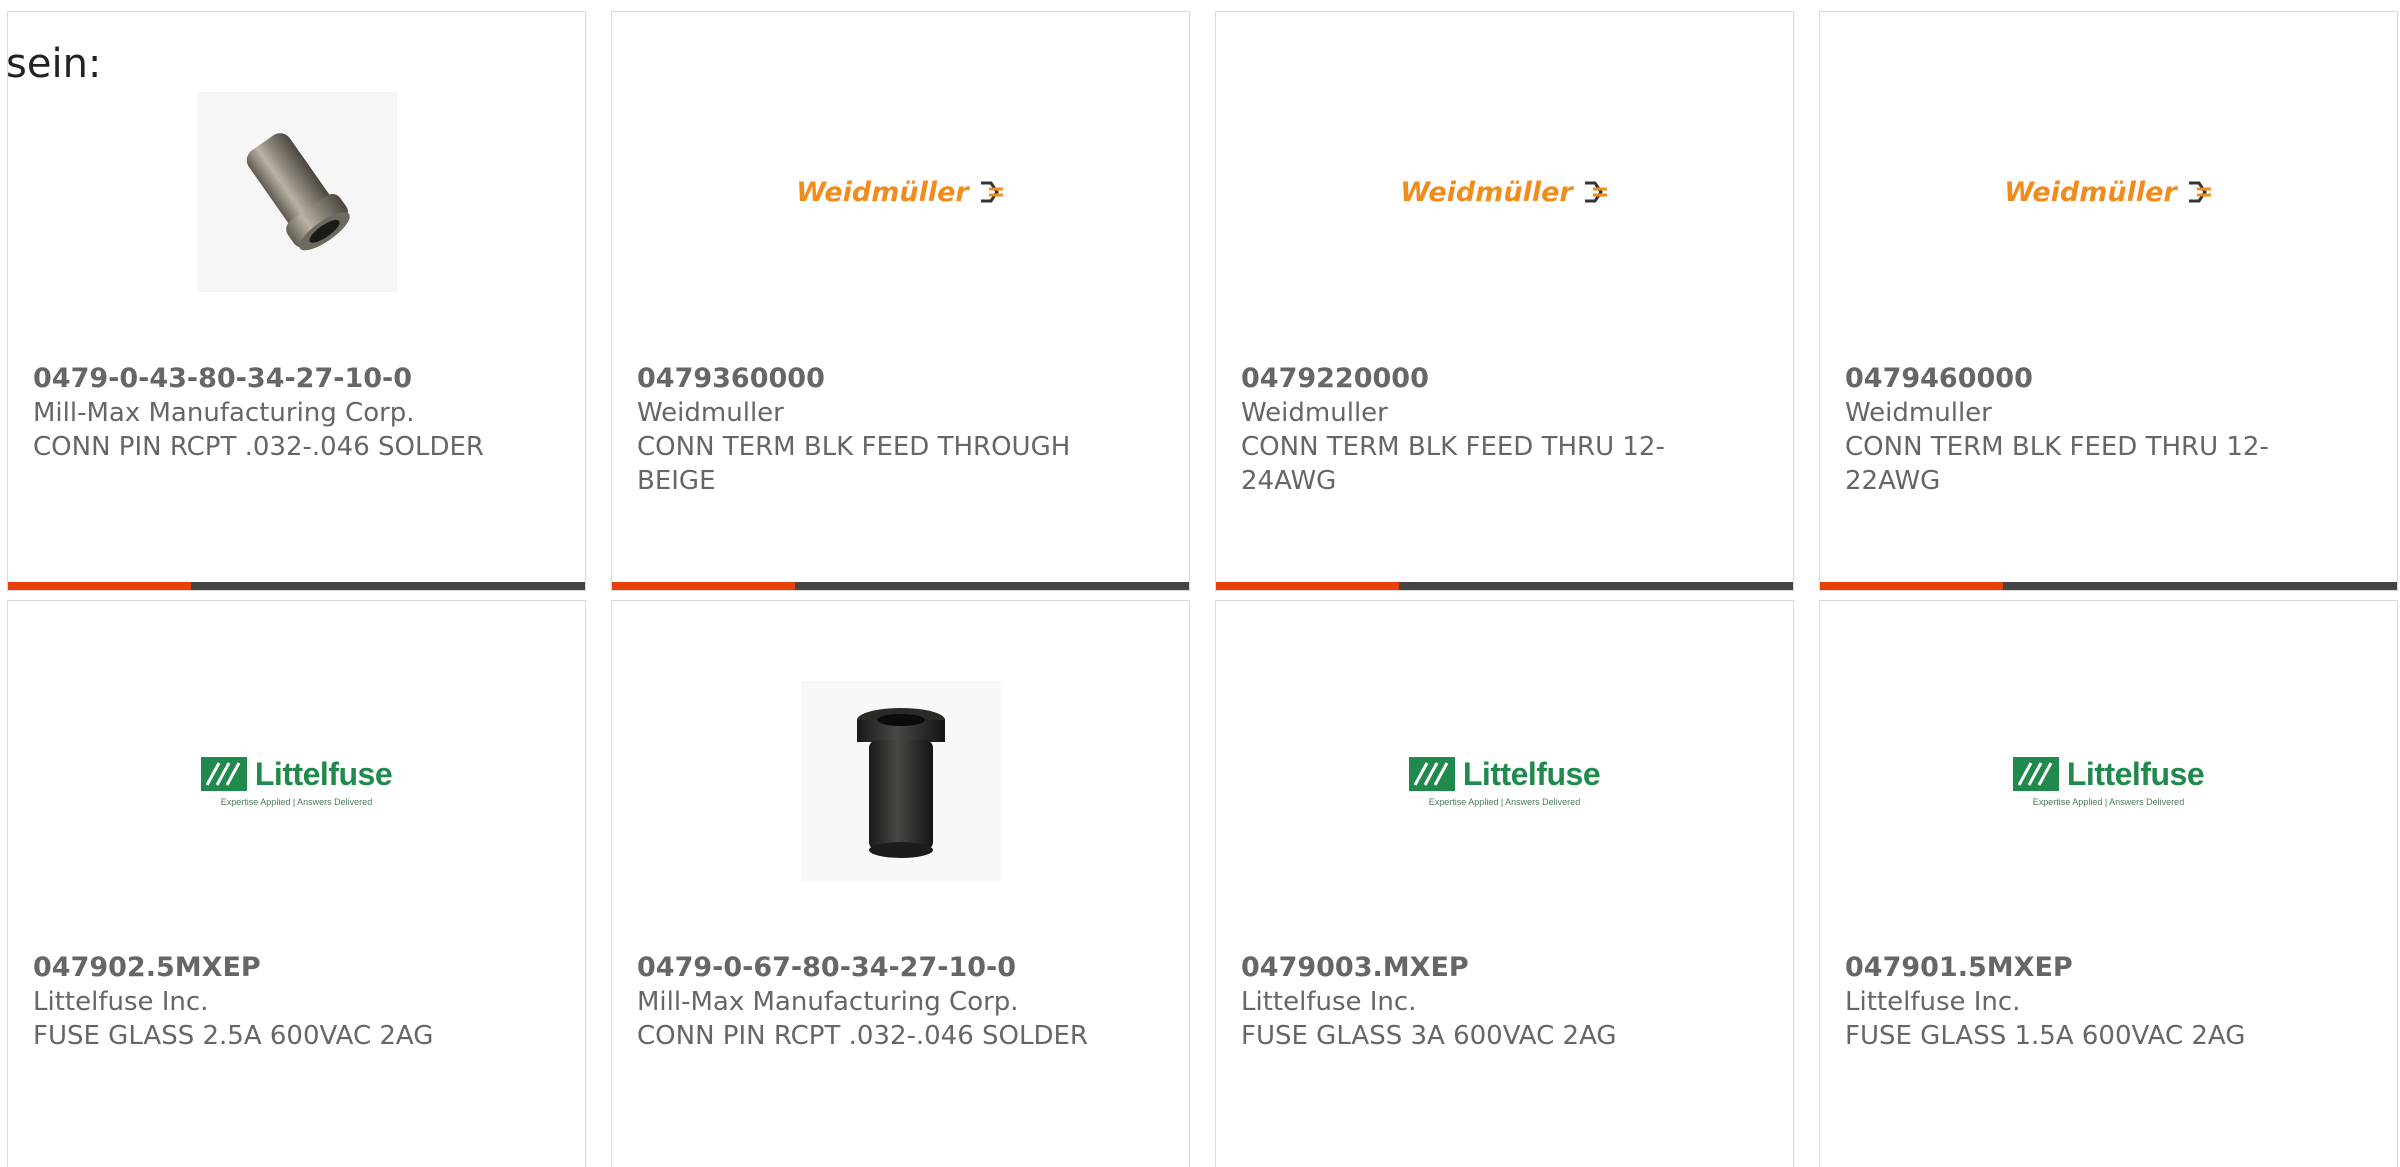  What do you see at coordinates (233, 1036) in the screenshot?
I see `description: FUSE GLASS 2.5A 600VAC 2AG` at bounding box center [233, 1036].